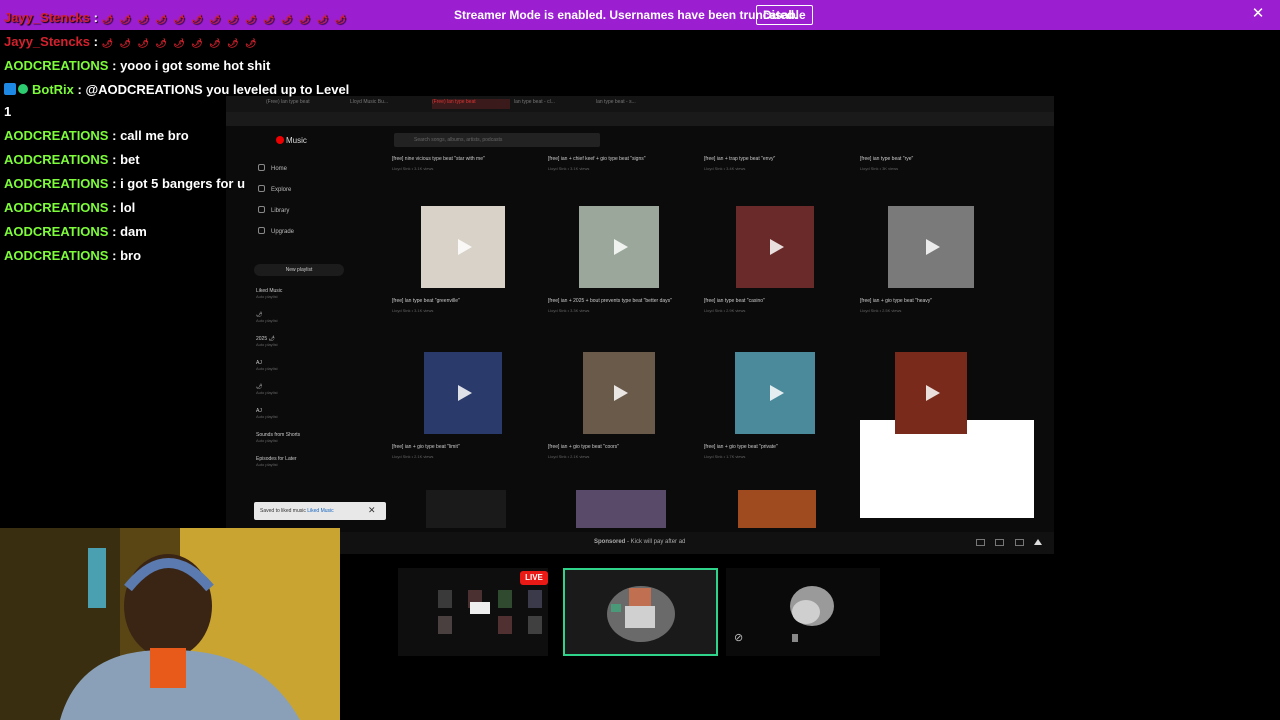 The width and height of the screenshot is (1280, 720). I want to click on sidebar-playlist: Liked Music Auto playlist, so click(269, 293).